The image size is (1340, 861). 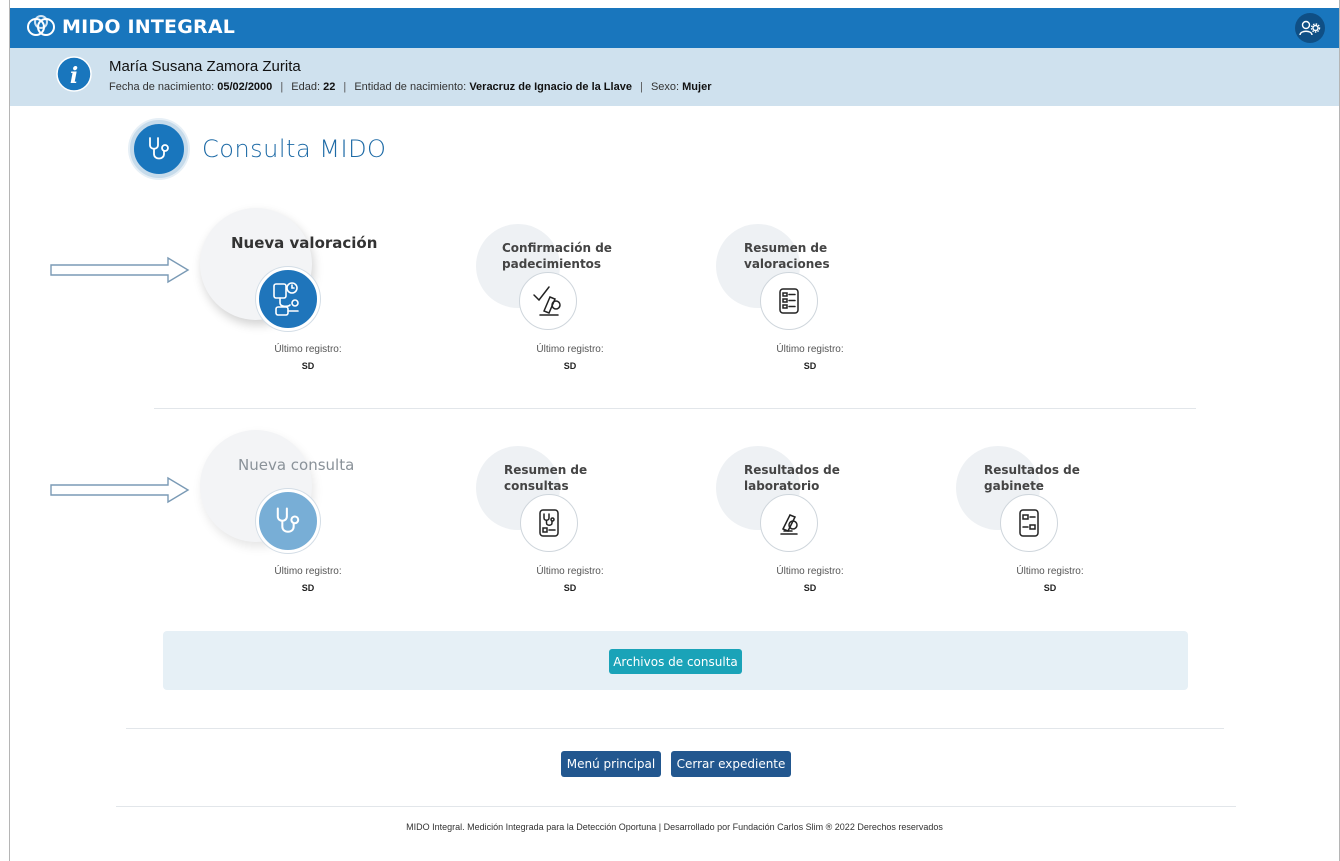 I want to click on check-microscope-icon, so click(x=548, y=301).